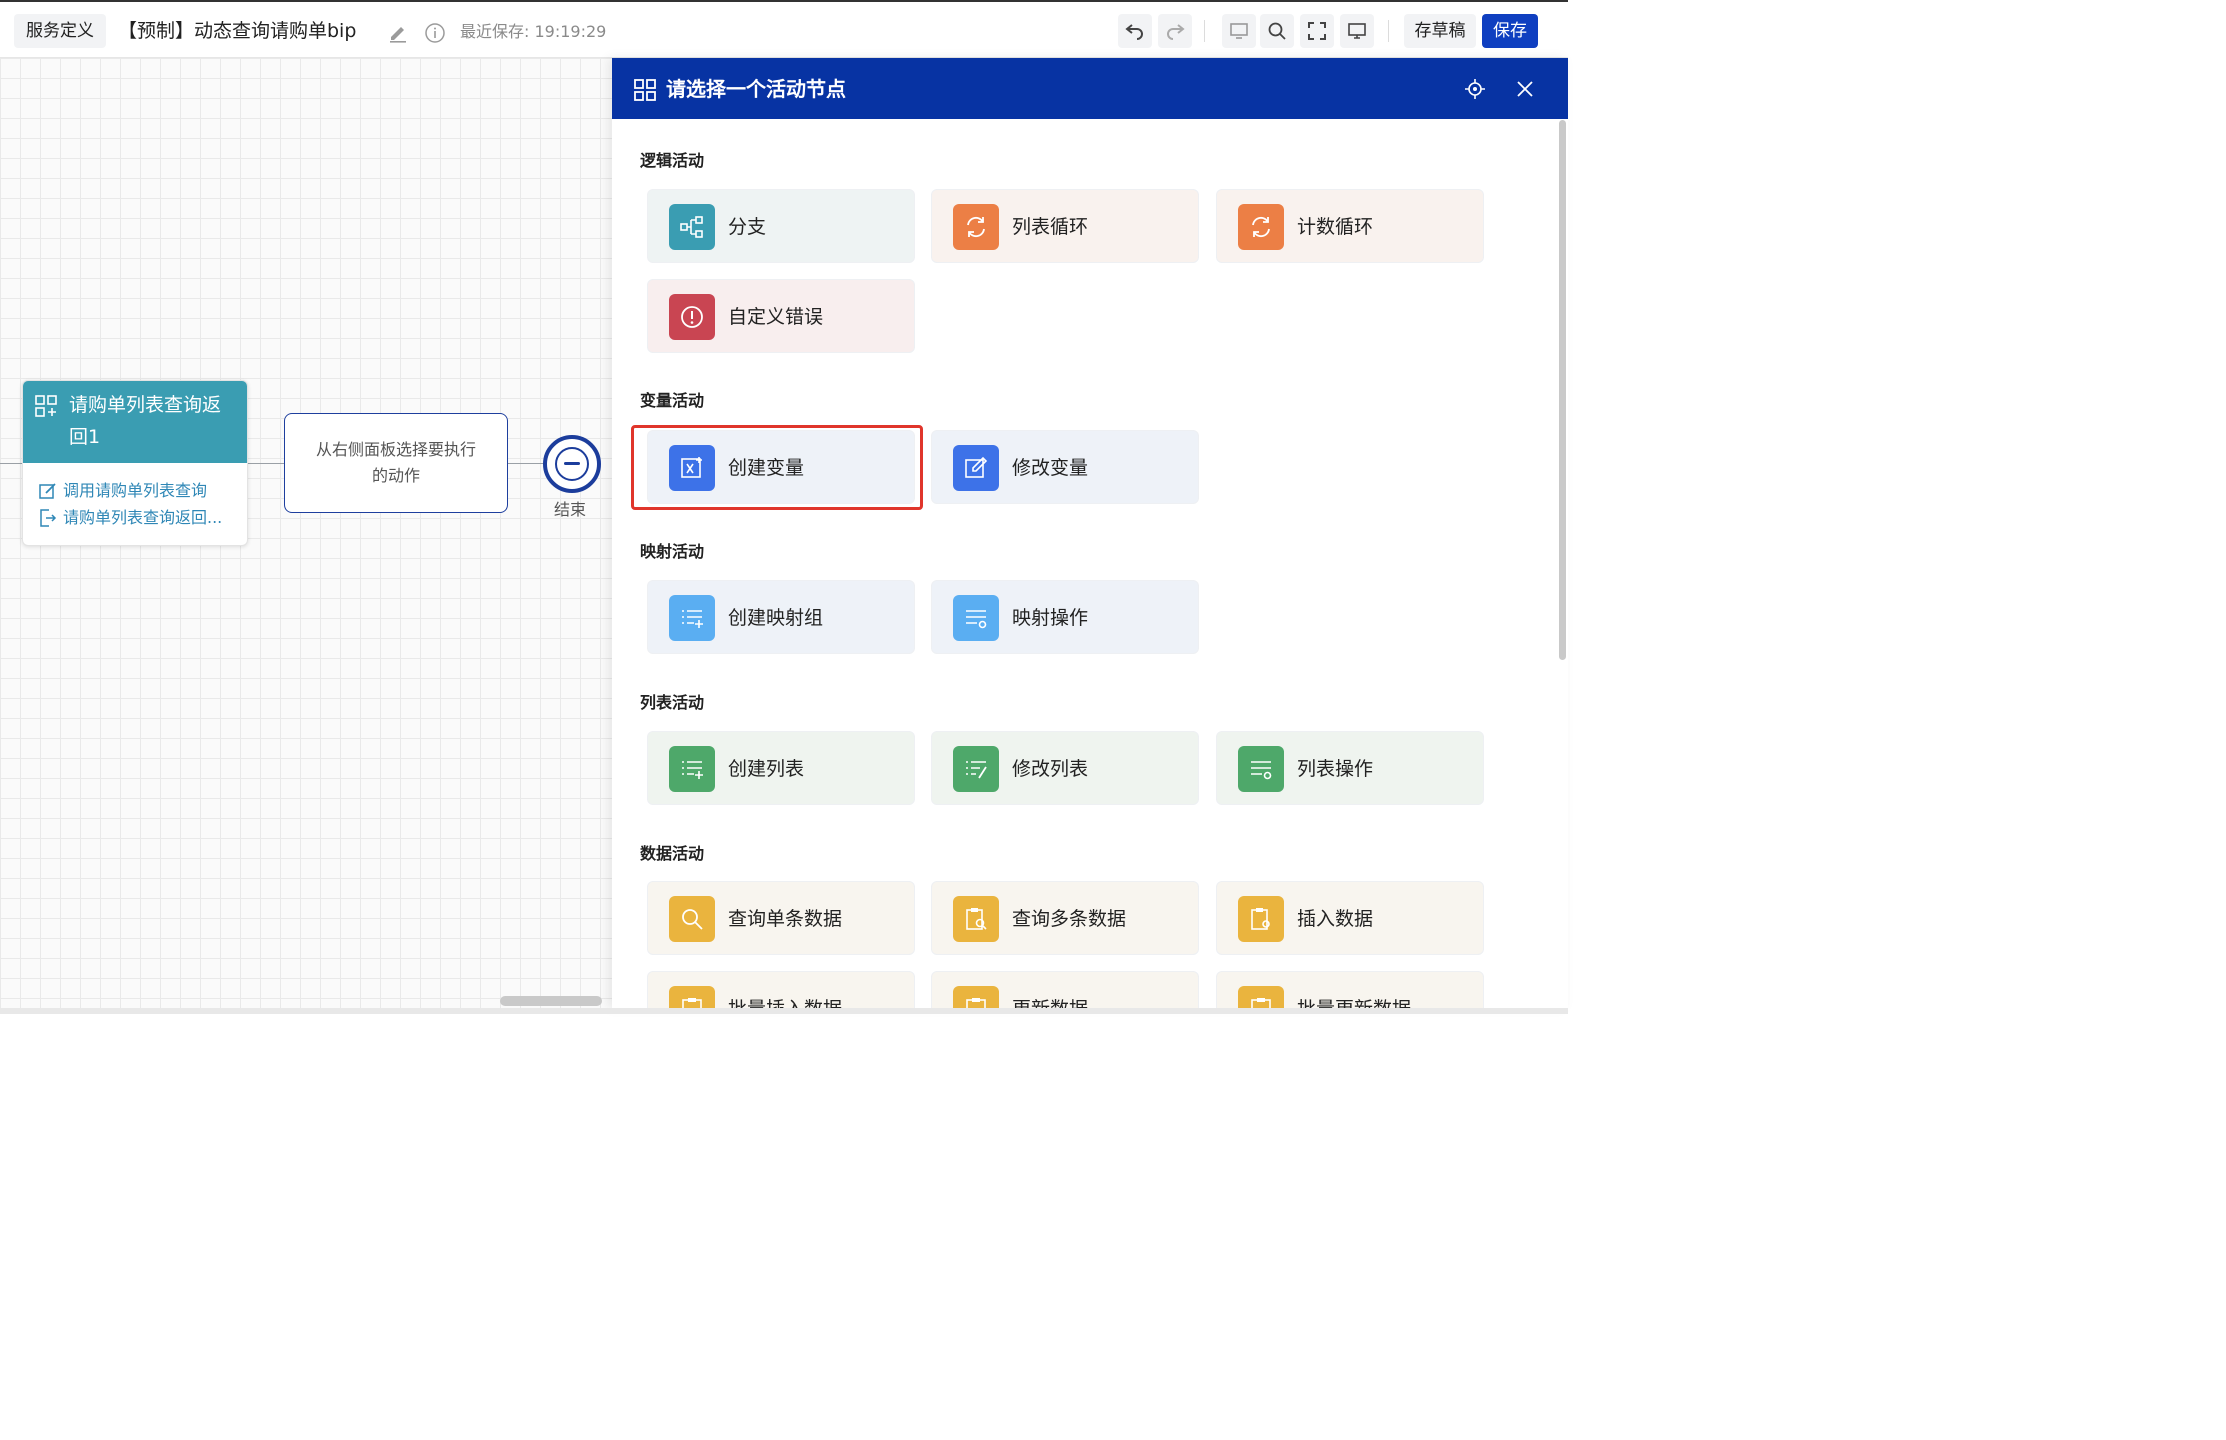 The width and height of the screenshot is (2226, 1440). What do you see at coordinates (1050, 1001) in the screenshot?
I see `activity-label: 更新数据` at bounding box center [1050, 1001].